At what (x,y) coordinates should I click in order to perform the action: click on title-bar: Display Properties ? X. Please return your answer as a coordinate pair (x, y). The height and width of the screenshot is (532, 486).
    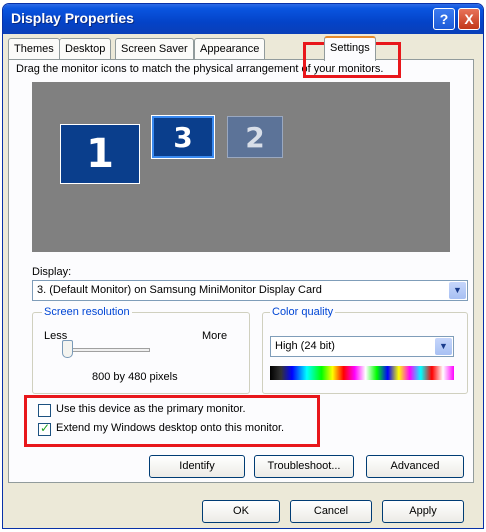
    Looking at the image, I should click on (243, 19).